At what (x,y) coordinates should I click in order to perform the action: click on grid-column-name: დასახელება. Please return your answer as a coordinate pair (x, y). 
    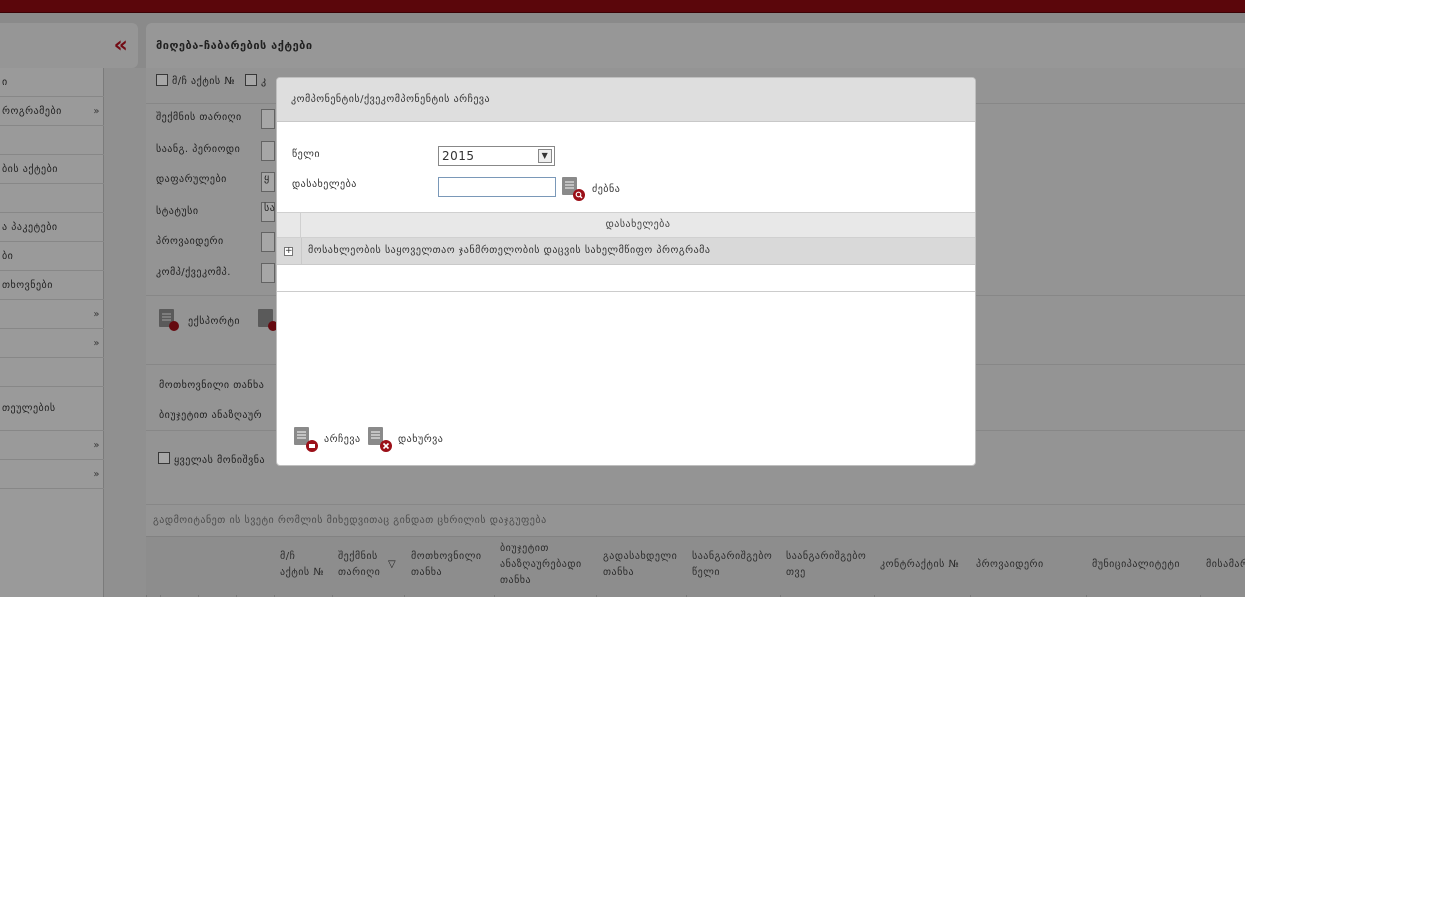
    Looking at the image, I should click on (638, 224).